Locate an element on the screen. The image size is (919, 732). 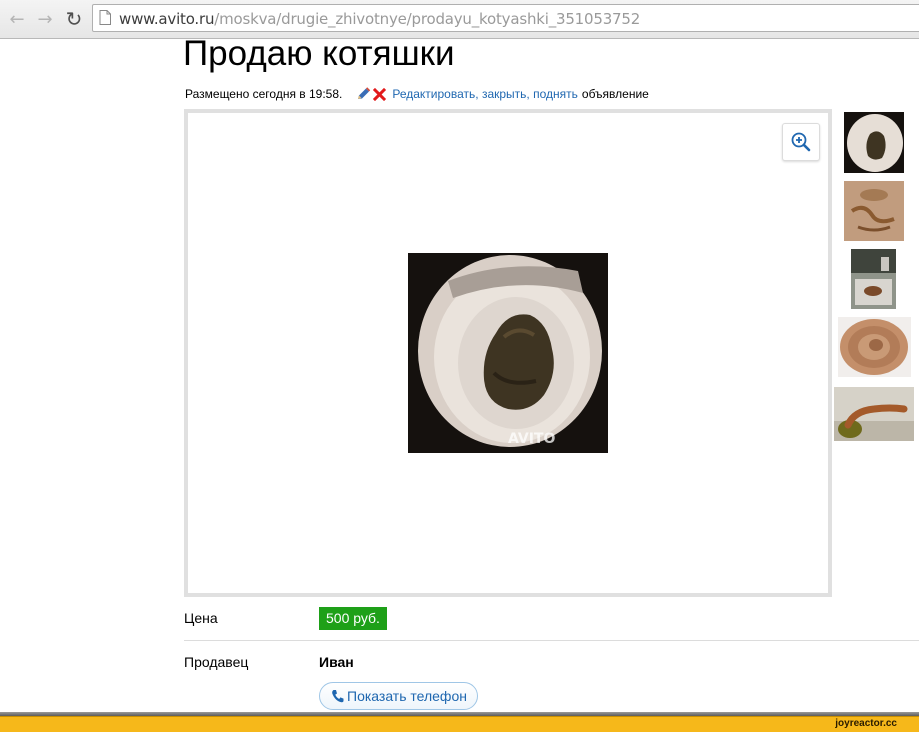
posted-date: Размещено сегодня в 19:58. is located at coordinates (264, 94).